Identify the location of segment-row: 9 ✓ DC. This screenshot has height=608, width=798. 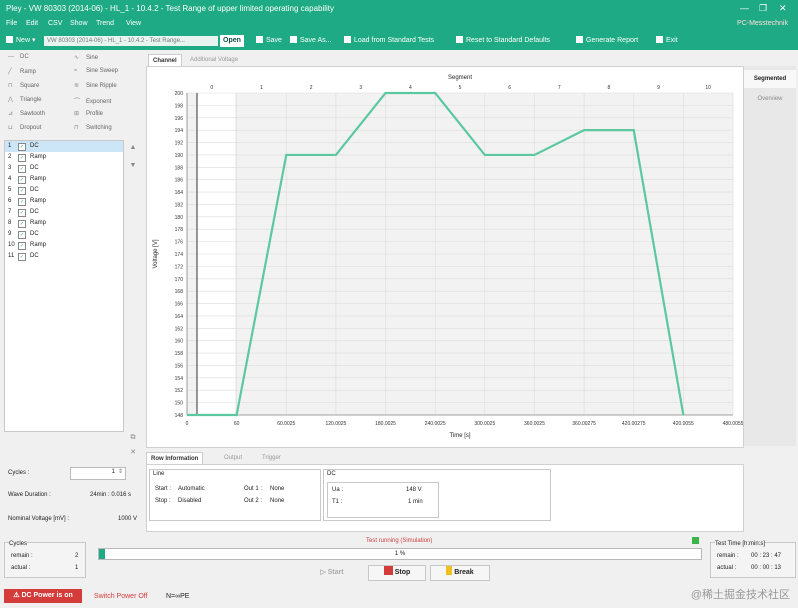
(64, 234).